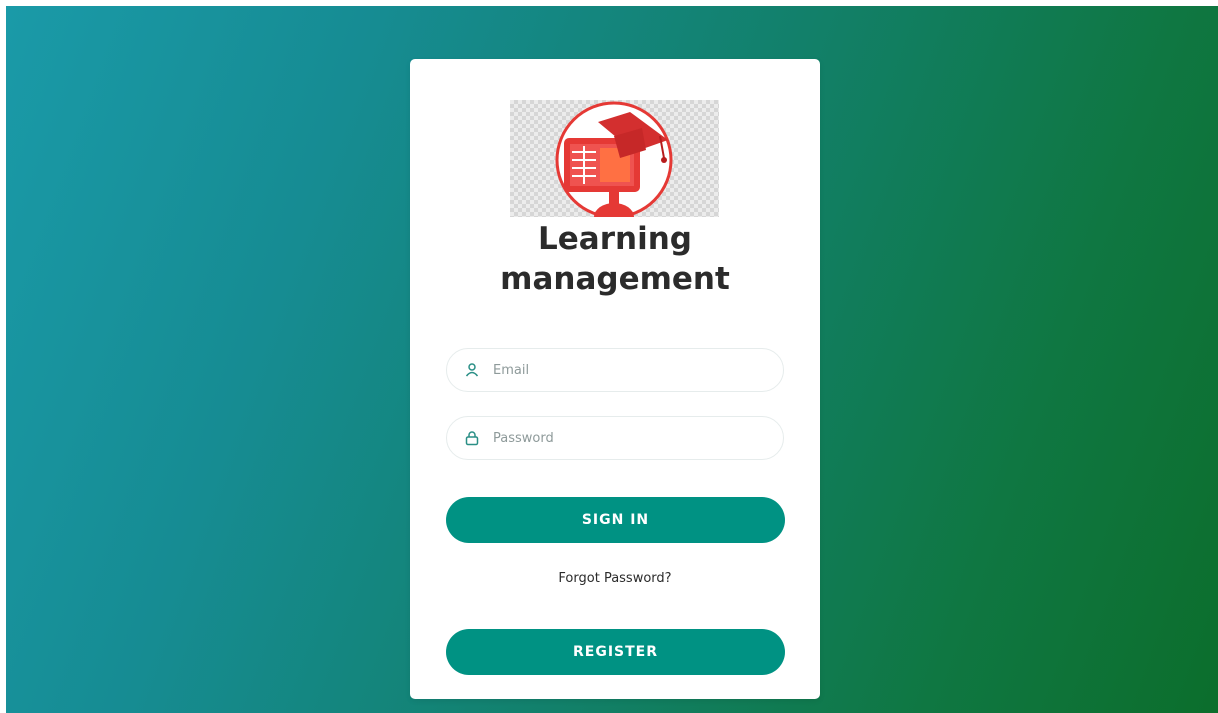 The width and height of the screenshot is (1218, 713). Describe the element at coordinates (472, 438) in the screenshot. I see `lock-icon` at that location.